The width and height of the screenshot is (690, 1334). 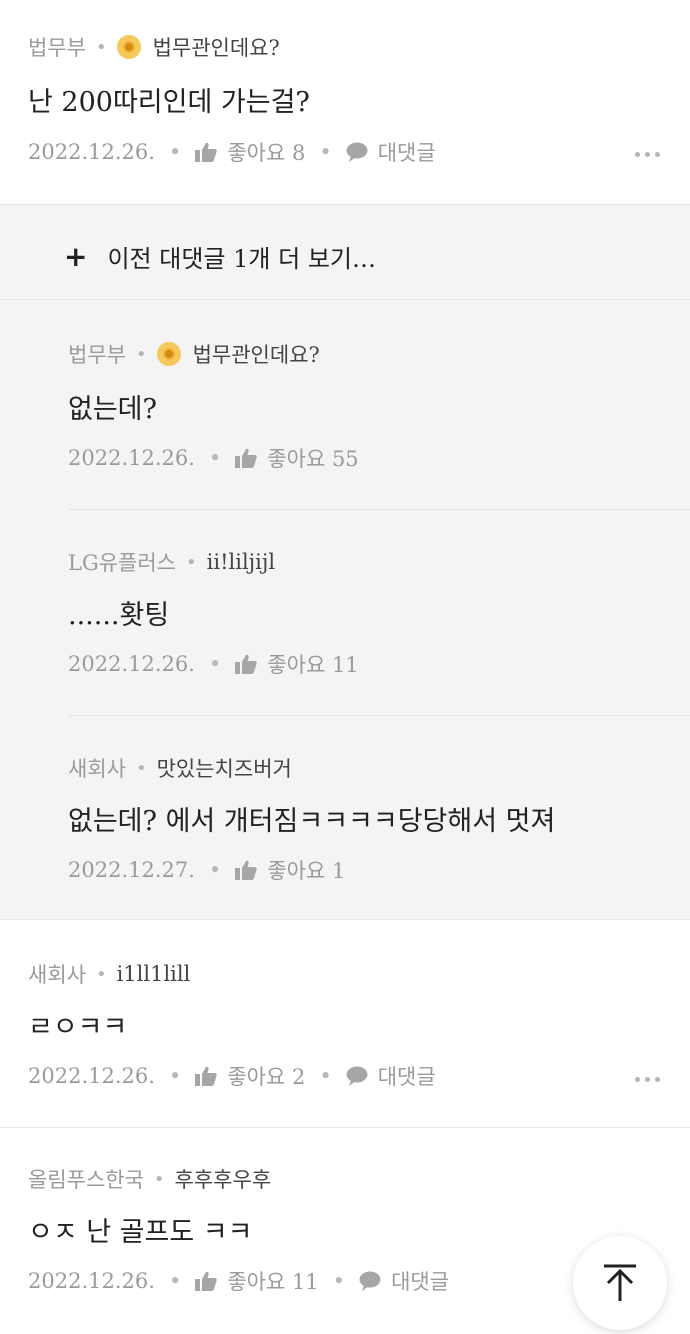 What do you see at coordinates (149, 1179) in the screenshot?
I see `comment-author-row: 올림푸스한국 • 후후후우후` at bounding box center [149, 1179].